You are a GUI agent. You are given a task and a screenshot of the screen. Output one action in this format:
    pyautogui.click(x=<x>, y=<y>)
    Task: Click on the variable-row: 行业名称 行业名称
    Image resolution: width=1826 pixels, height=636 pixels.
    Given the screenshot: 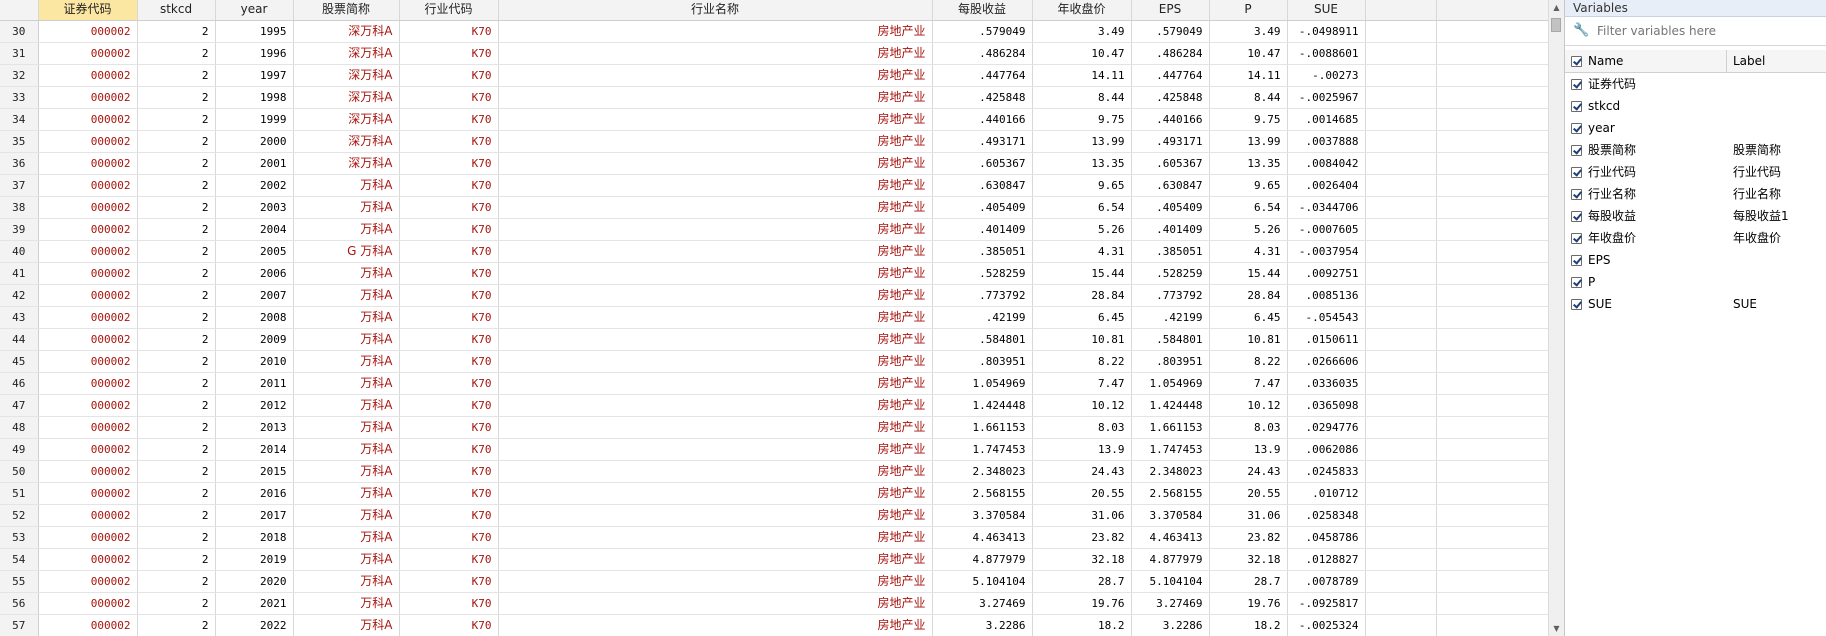 What is the action you would take?
    pyautogui.click(x=1695, y=194)
    